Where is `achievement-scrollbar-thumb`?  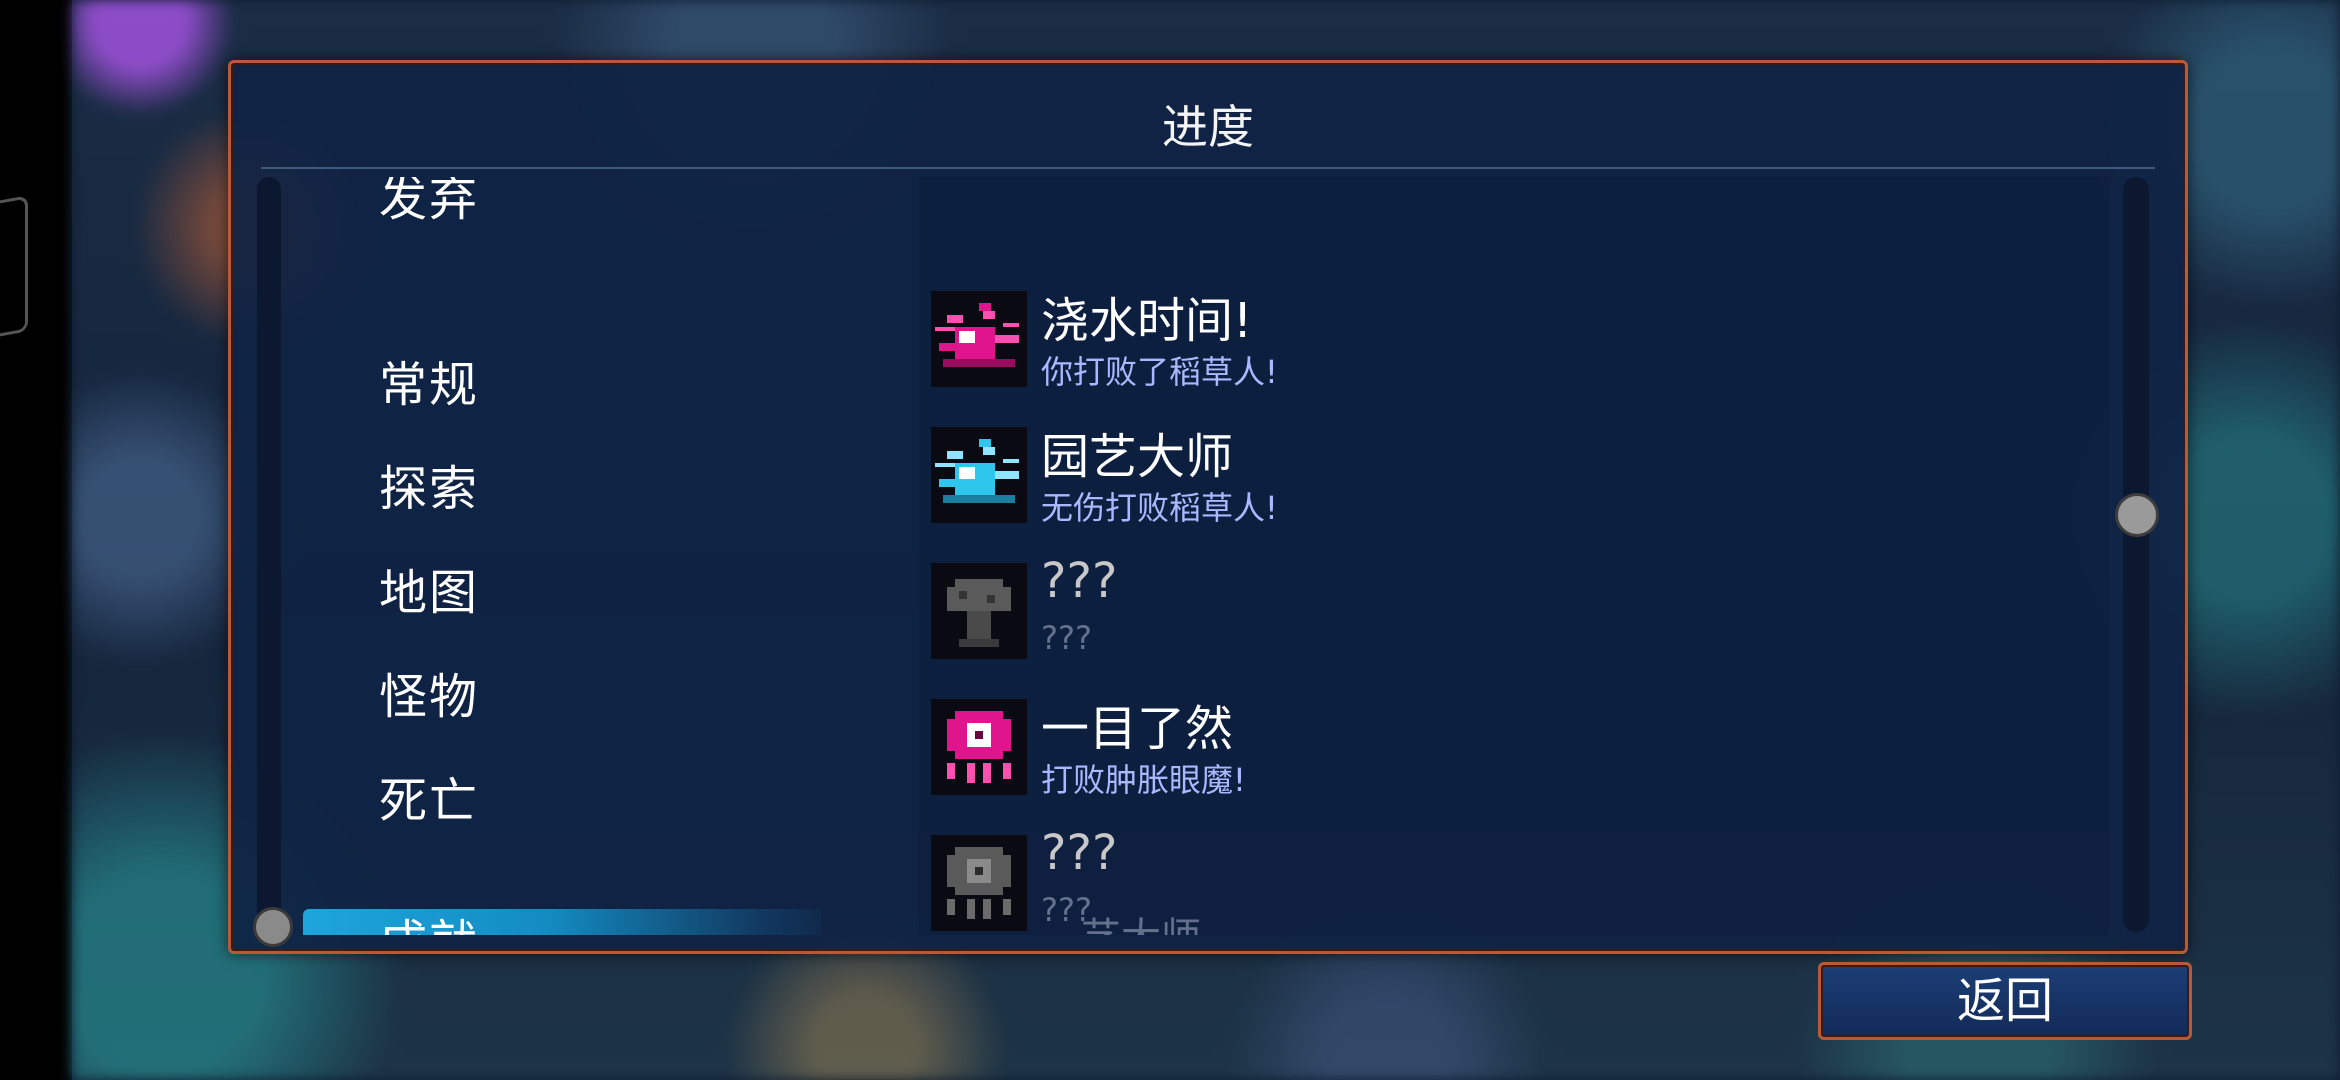 achievement-scrollbar-thumb is located at coordinates (2137, 515).